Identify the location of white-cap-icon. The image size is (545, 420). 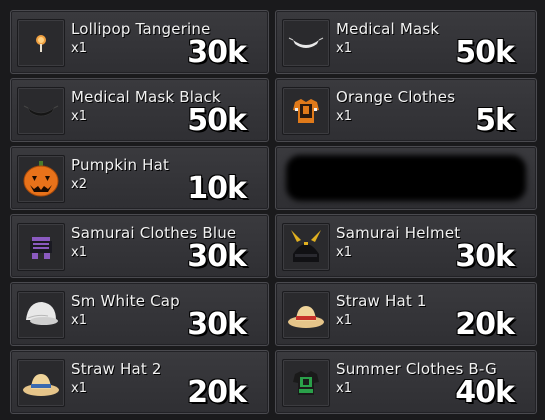
(42, 313).